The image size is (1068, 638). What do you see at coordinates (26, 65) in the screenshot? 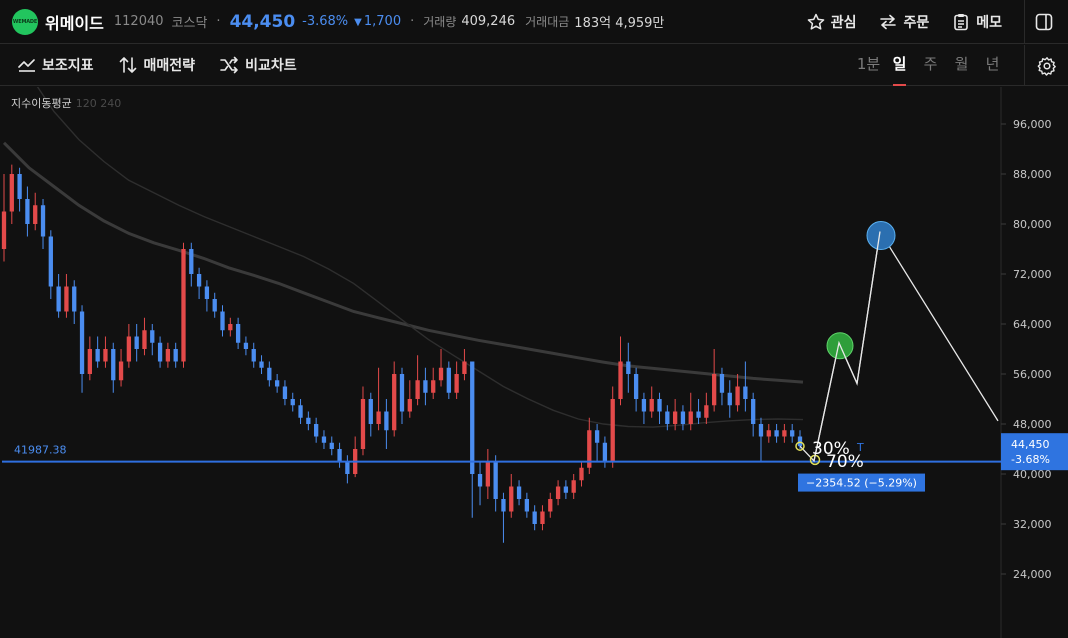
I see `indicator-icon` at bounding box center [26, 65].